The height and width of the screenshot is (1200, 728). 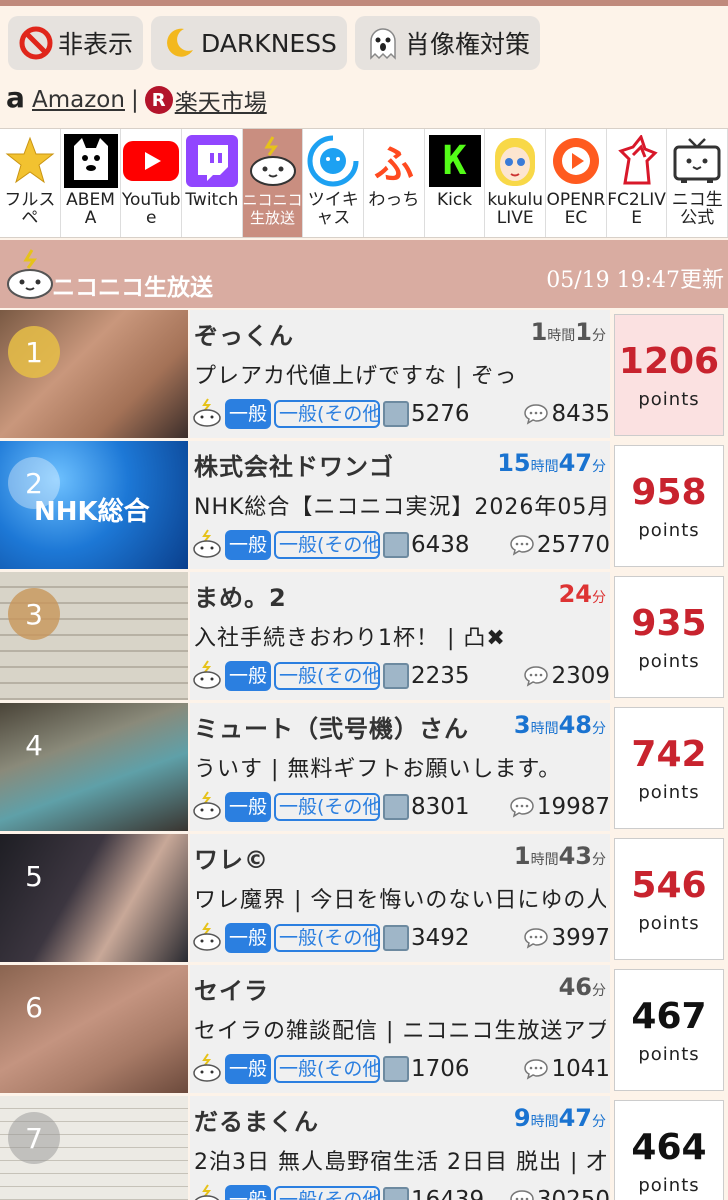 I want to click on tab-niconico-live: ニコニコ生放送, so click(x=273, y=183).